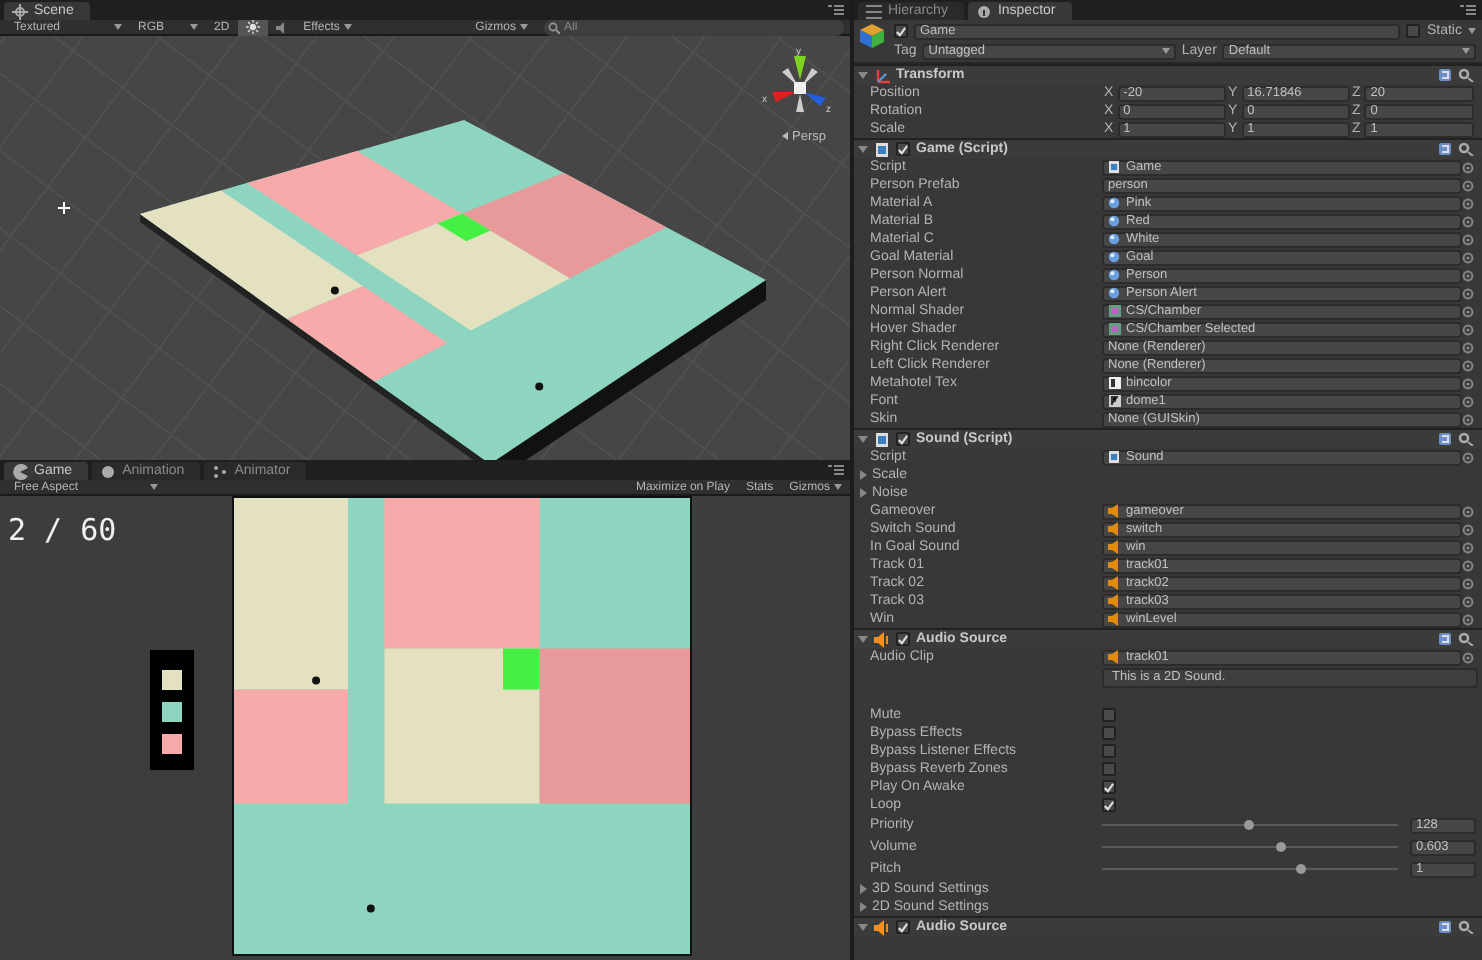 This screenshot has width=1482, height=960. What do you see at coordinates (1115, 401) in the screenshot?
I see `font-icon` at bounding box center [1115, 401].